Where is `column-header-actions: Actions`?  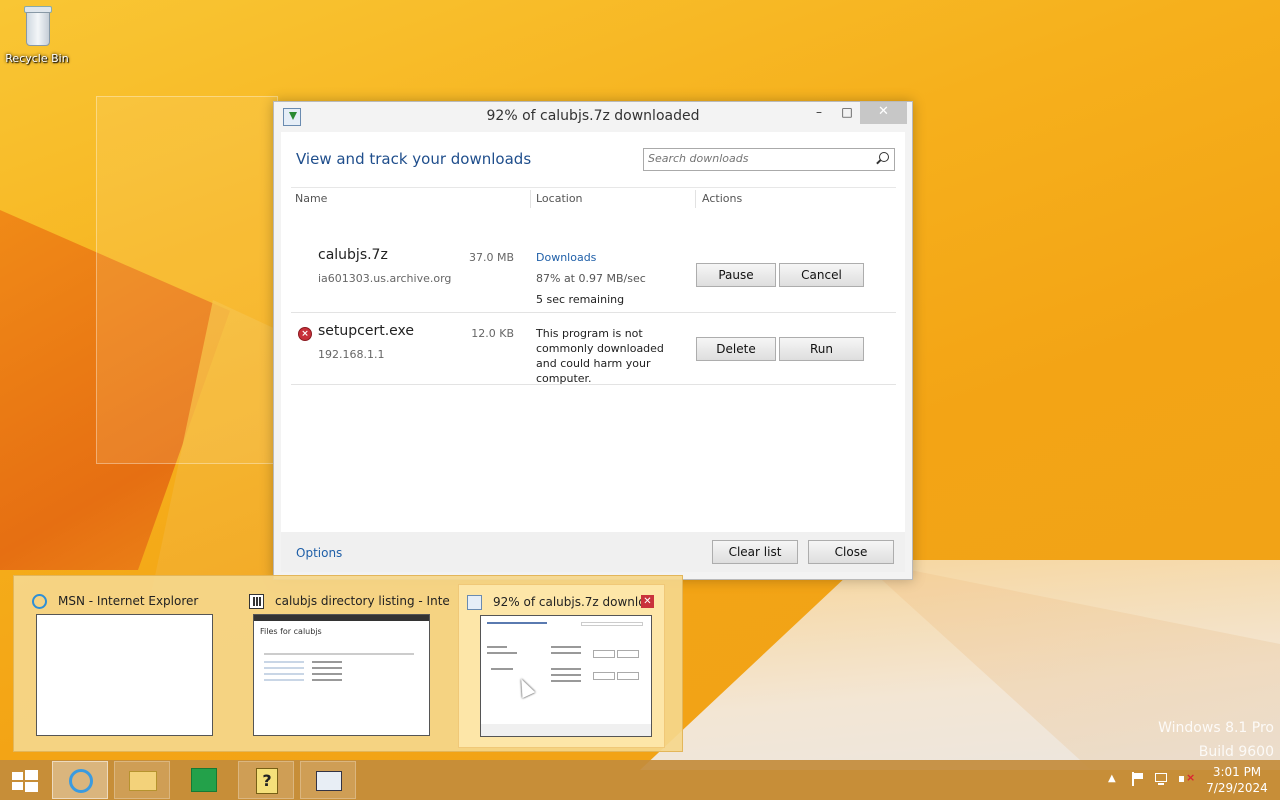 column-header-actions: Actions is located at coordinates (722, 198).